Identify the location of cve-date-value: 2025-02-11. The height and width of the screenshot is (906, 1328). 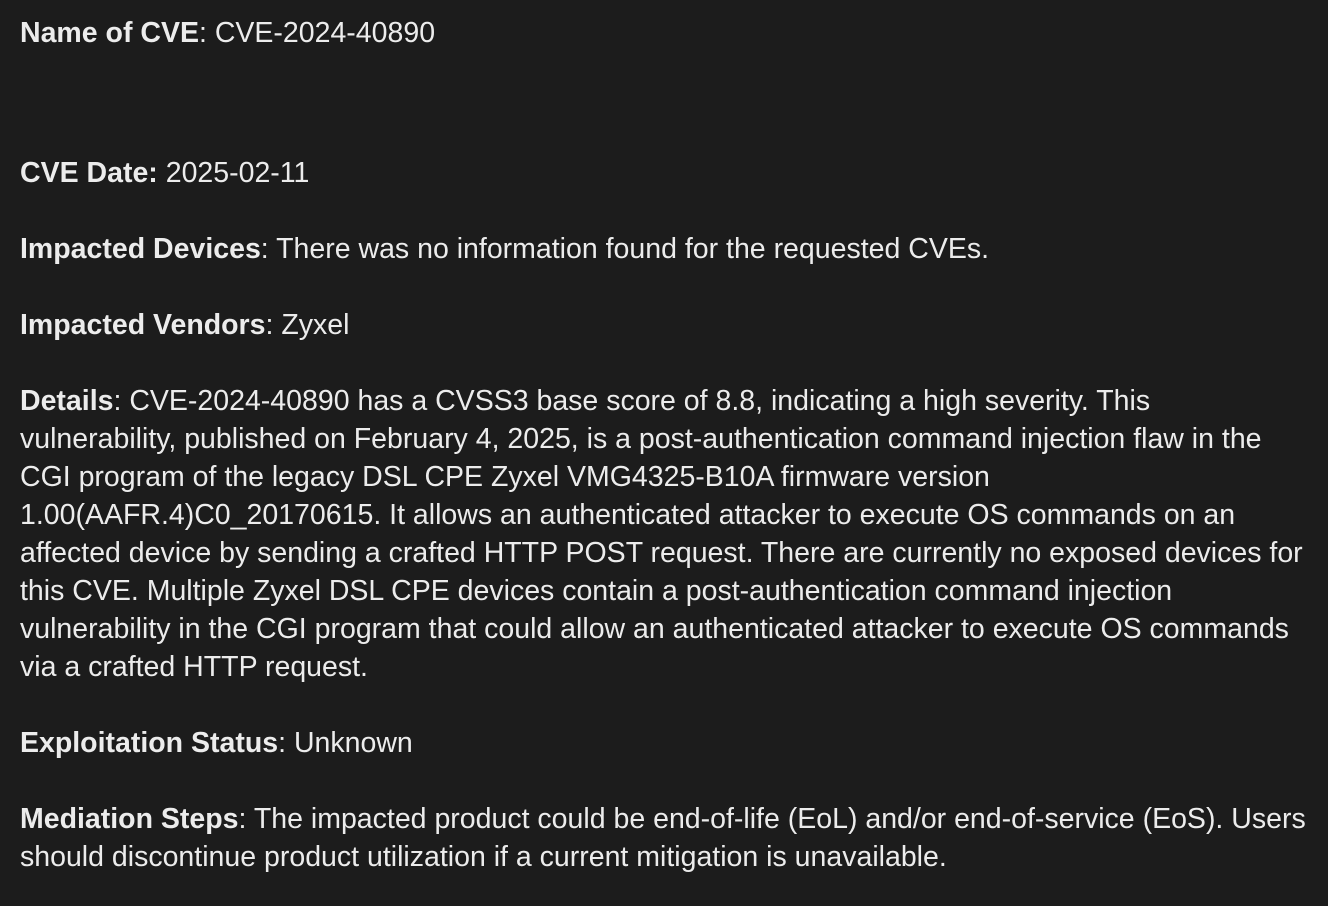
(237, 173).